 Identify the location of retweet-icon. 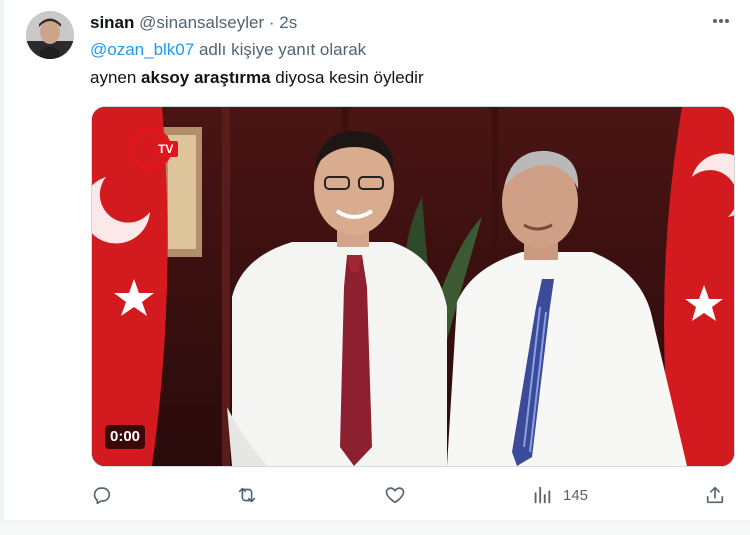
(247, 495).